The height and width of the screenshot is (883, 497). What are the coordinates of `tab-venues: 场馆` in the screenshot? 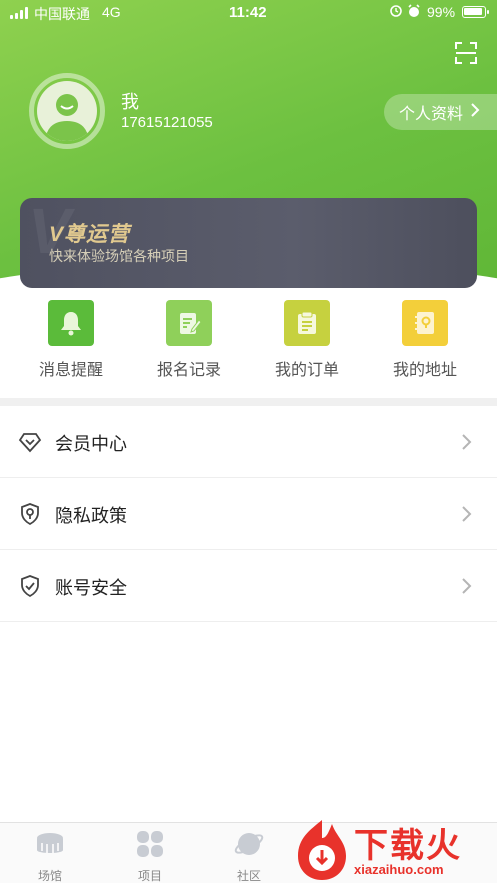 It's located at (50, 856).